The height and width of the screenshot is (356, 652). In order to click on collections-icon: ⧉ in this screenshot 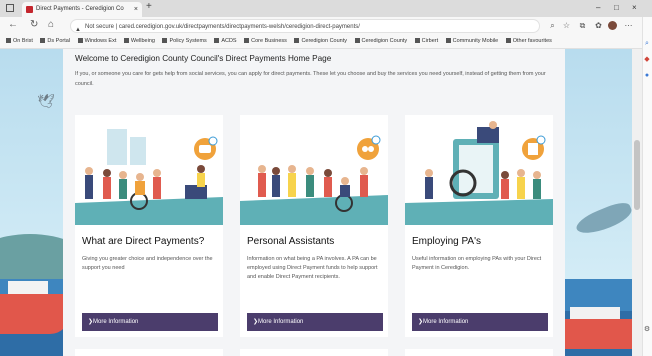, I will do `click(582, 25)`.